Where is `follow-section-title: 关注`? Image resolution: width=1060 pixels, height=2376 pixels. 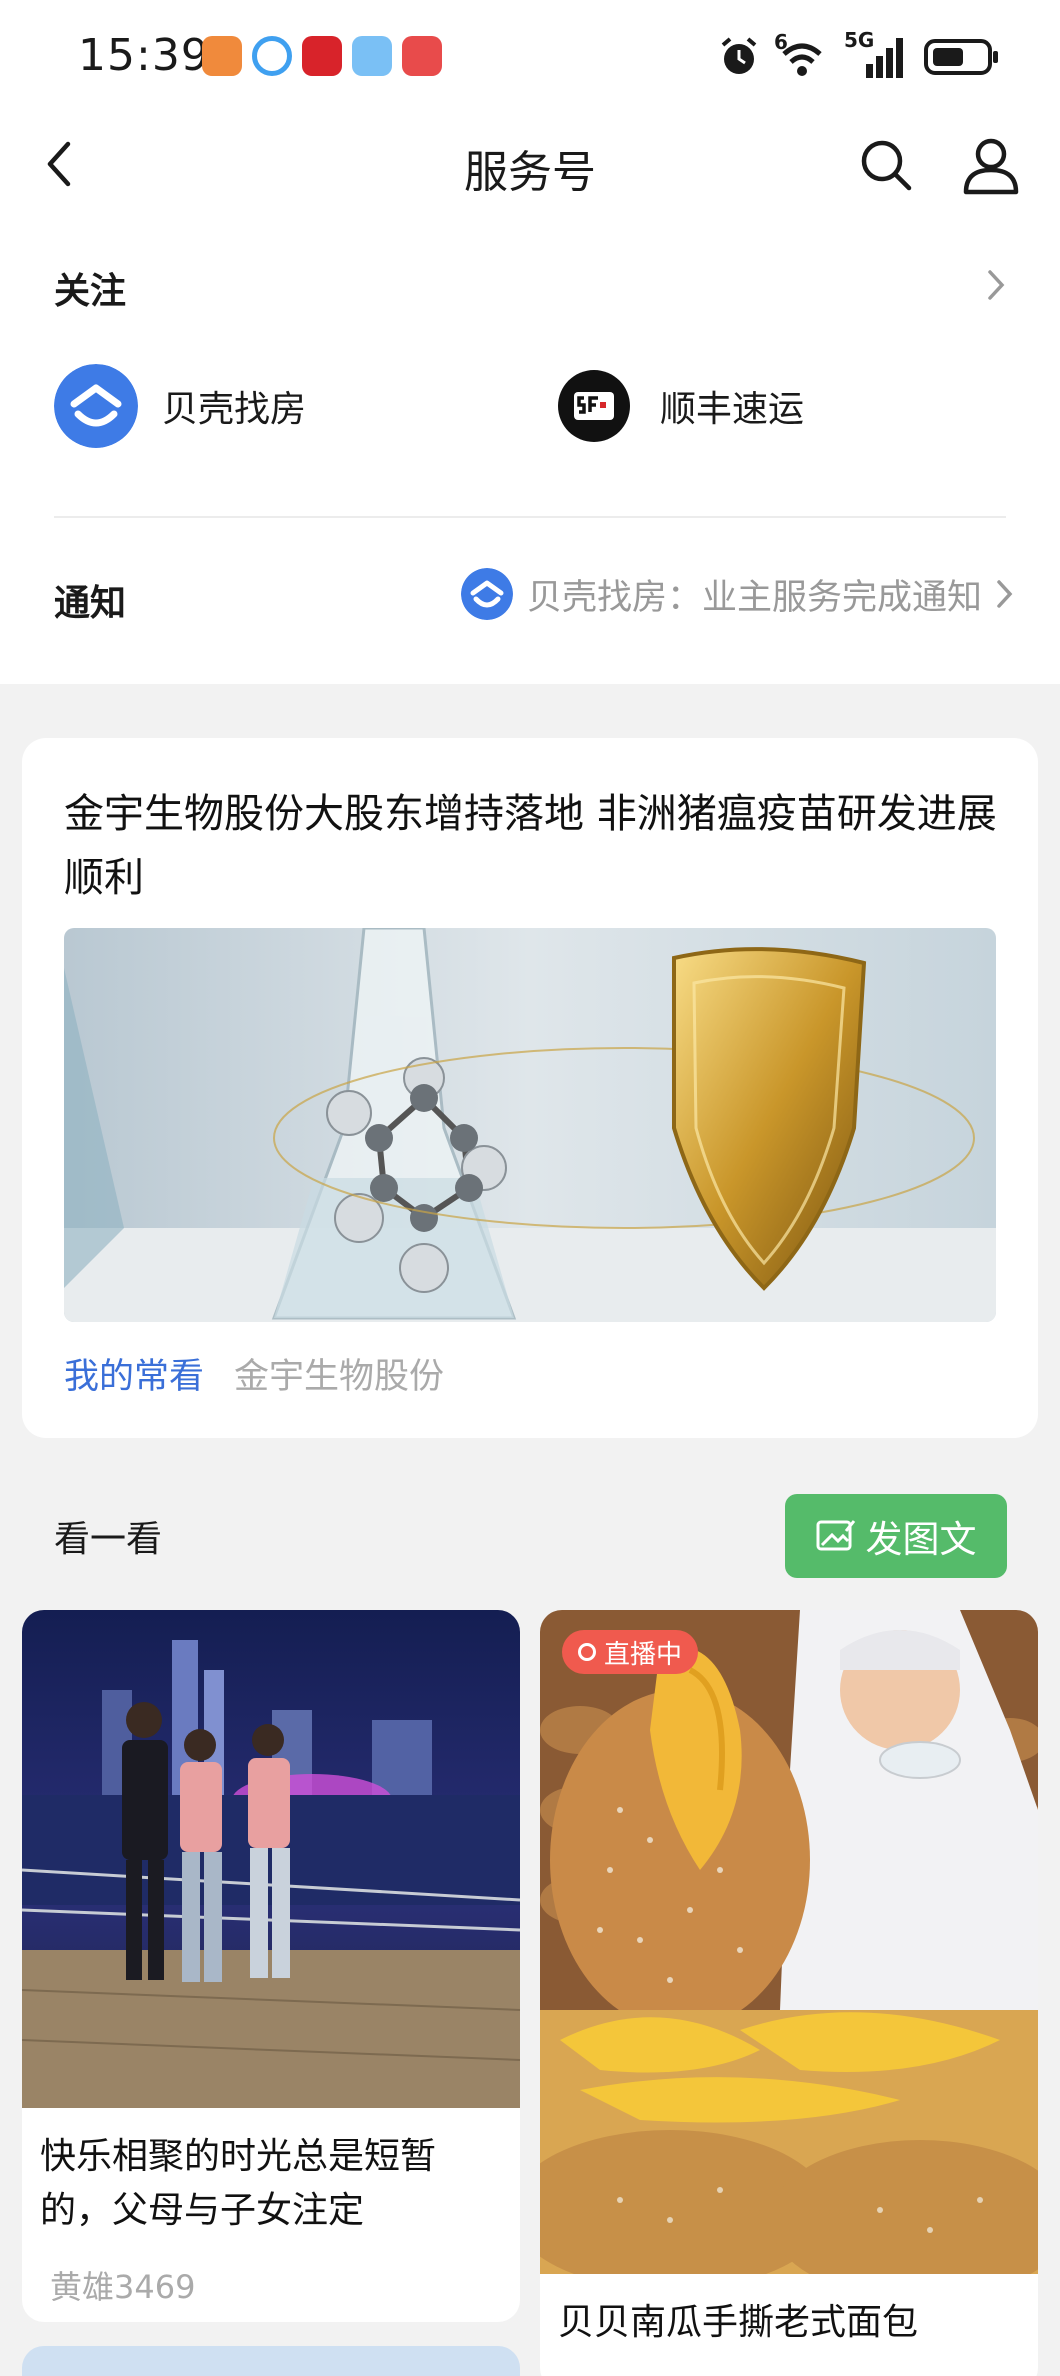
follow-section-title: 关注 is located at coordinates (90, 291).